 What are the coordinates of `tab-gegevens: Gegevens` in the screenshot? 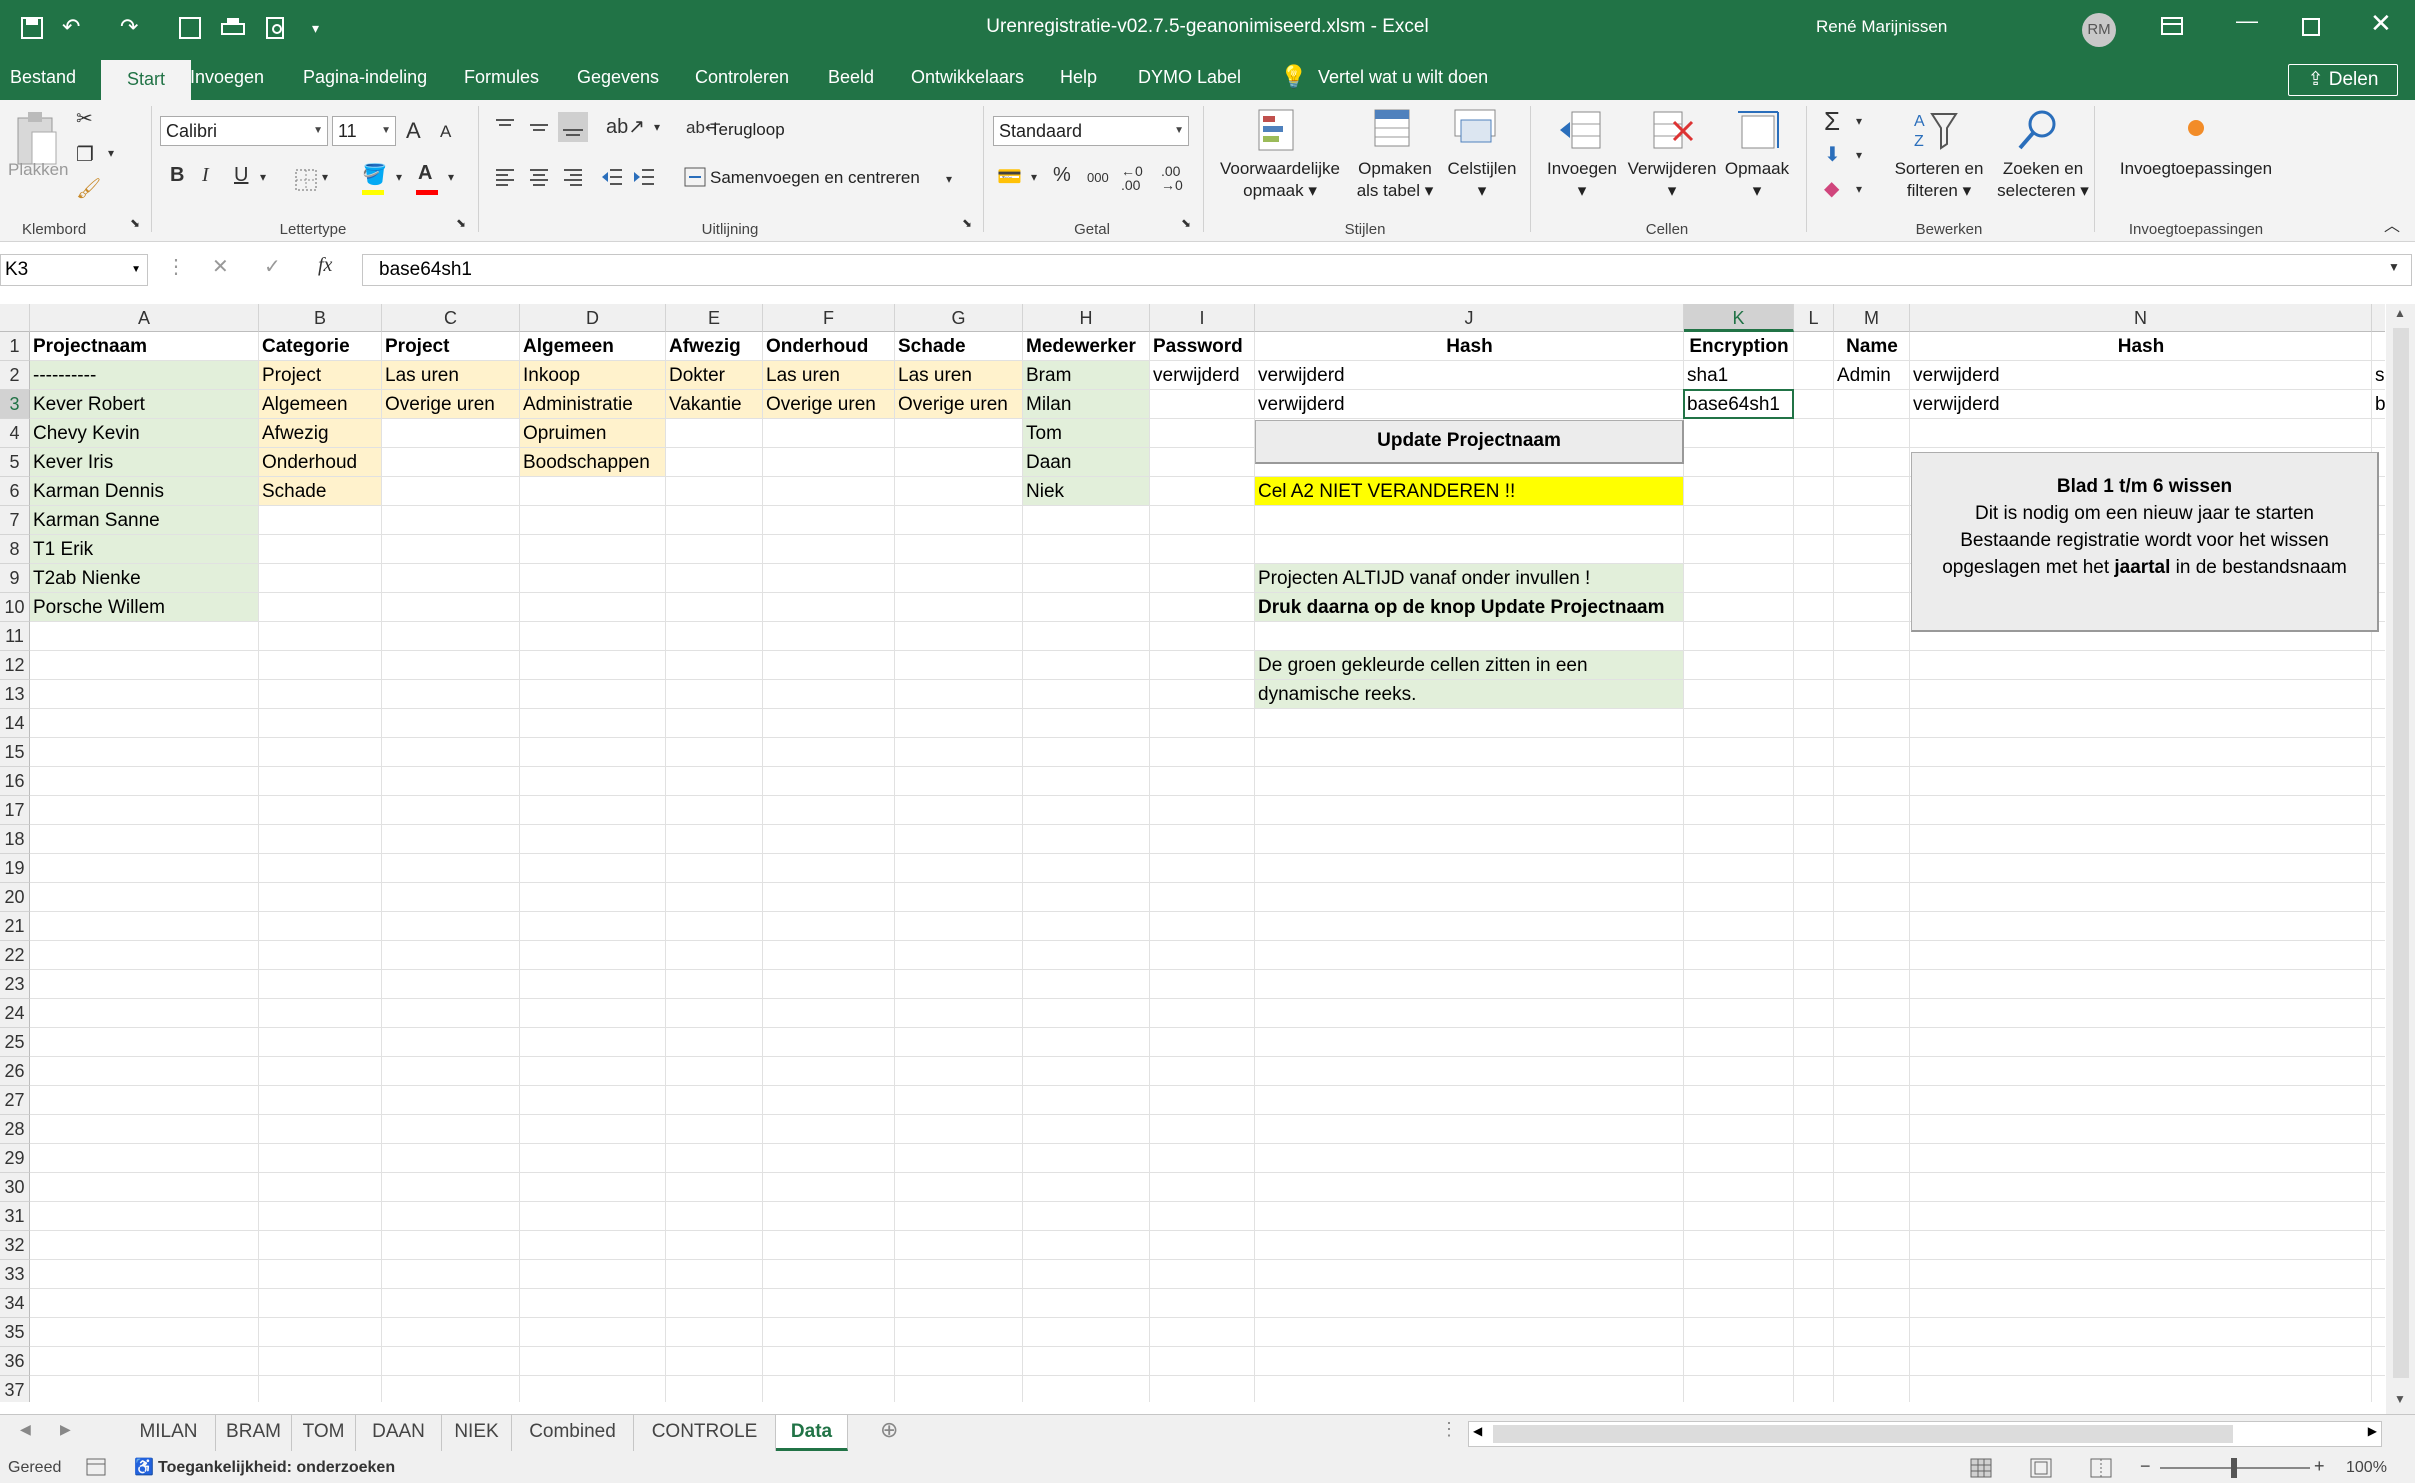 It's located at (618, 79).